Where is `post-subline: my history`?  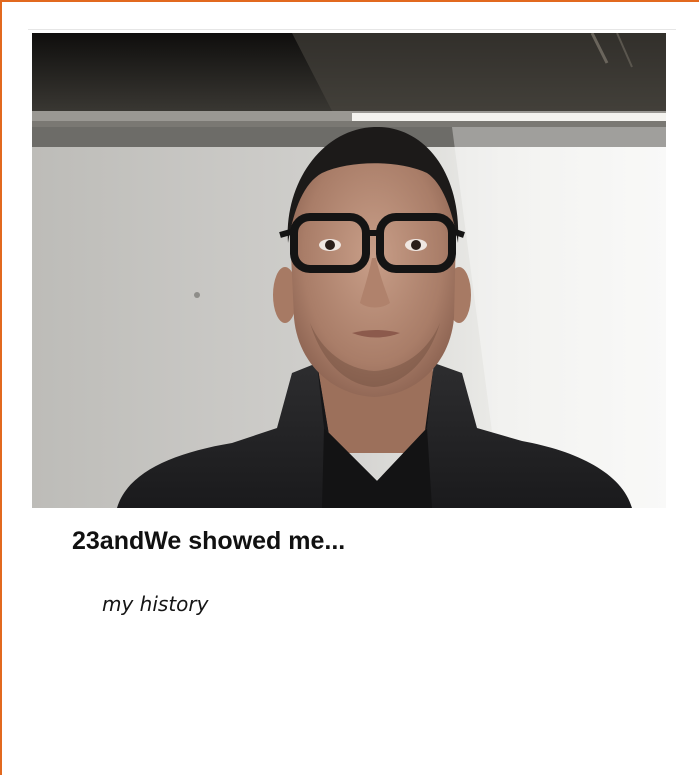
post-subline: my history is located at coordinates (155, 604).